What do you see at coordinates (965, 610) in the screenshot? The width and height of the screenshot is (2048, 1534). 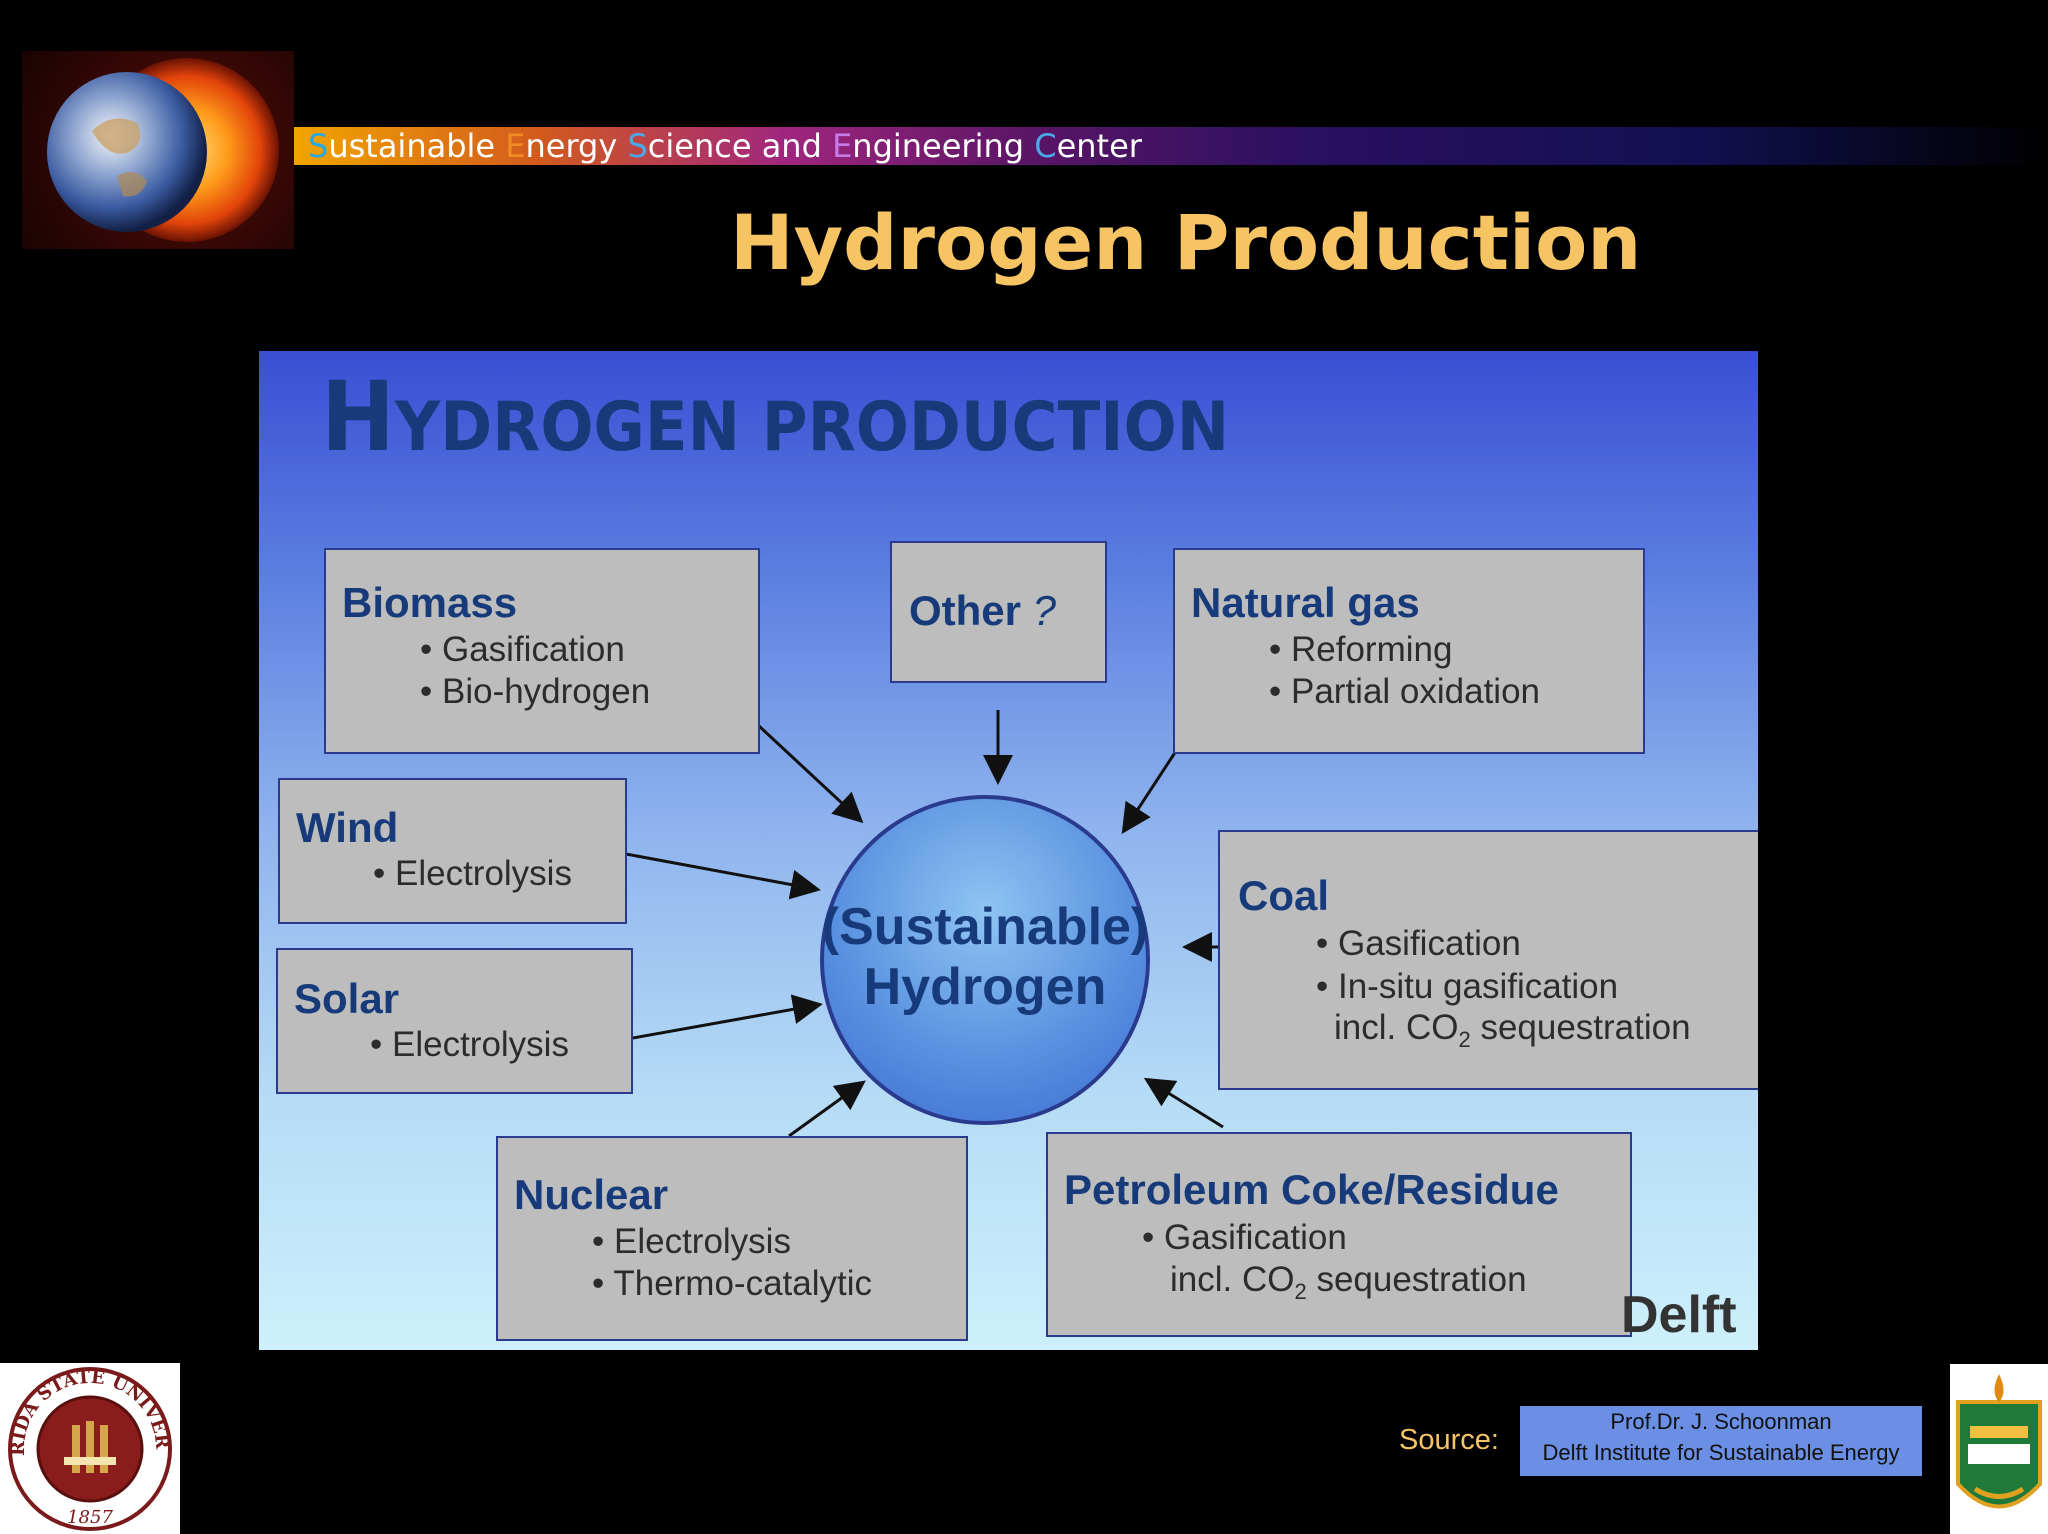 I see `other-name: Other` at bounding box center [965, 610].